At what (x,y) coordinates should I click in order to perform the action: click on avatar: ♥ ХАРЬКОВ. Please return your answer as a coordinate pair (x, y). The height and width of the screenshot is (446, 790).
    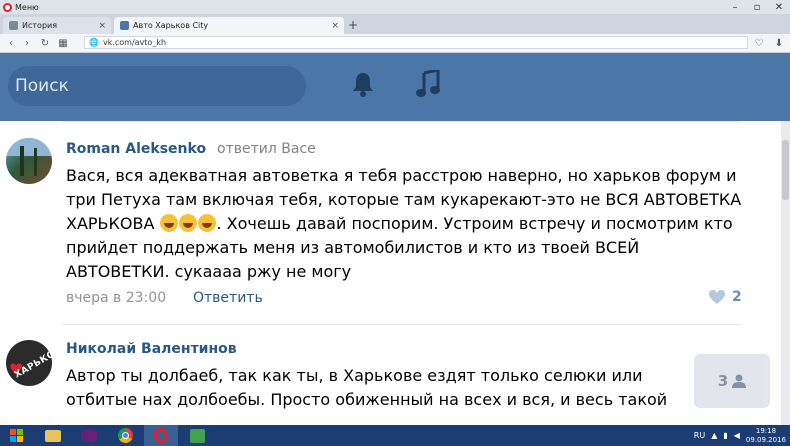
    Looking at the image, I should click on (29, 363).